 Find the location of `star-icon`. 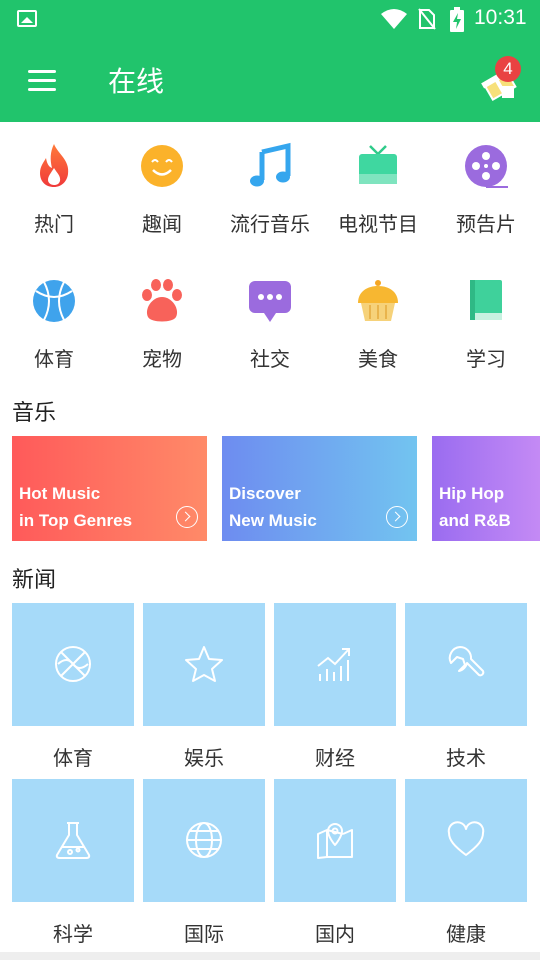

star-icon is located at coordinates (204, 664).